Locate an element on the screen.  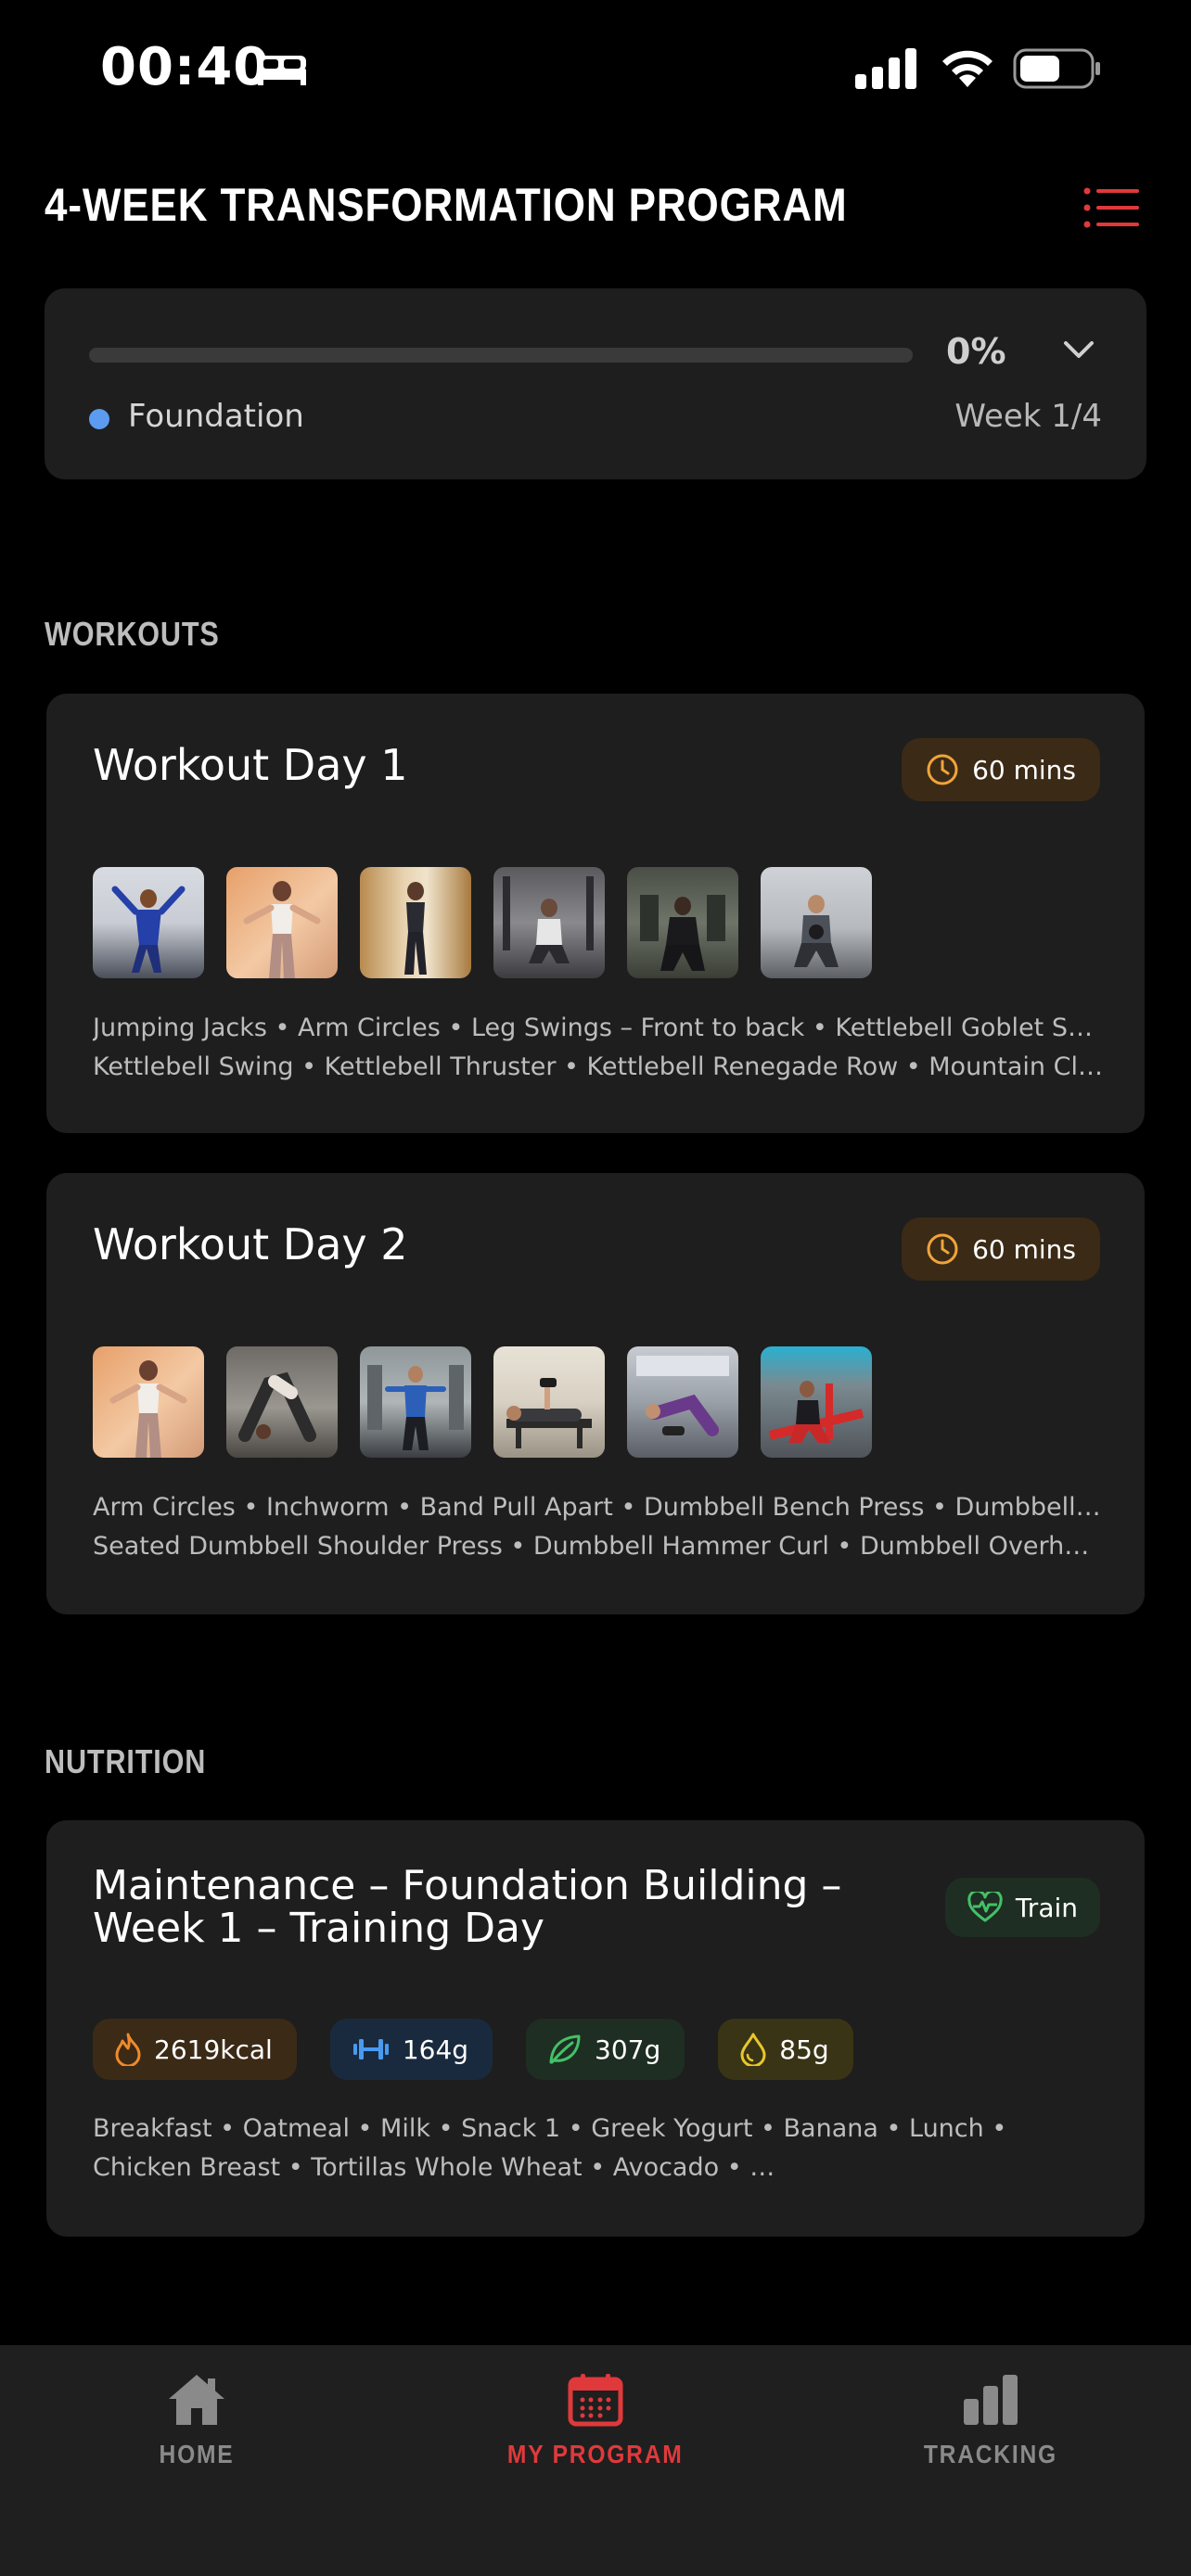
calendar-icon is located at coordinates (595, 2400).